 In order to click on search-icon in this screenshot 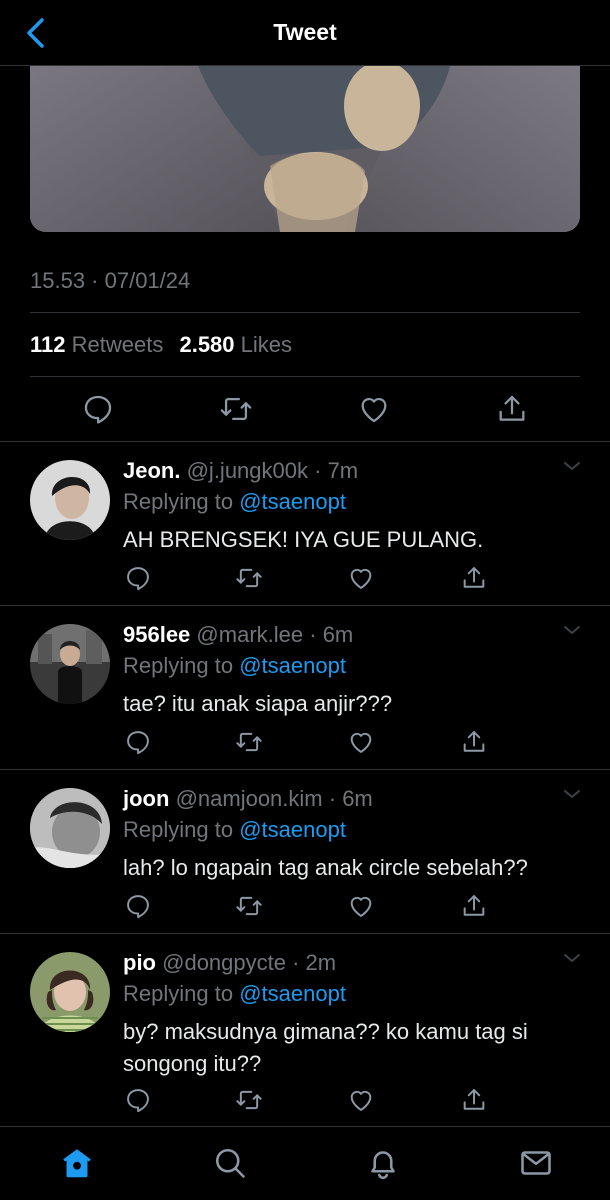, I will do `click(230, 1163)`.